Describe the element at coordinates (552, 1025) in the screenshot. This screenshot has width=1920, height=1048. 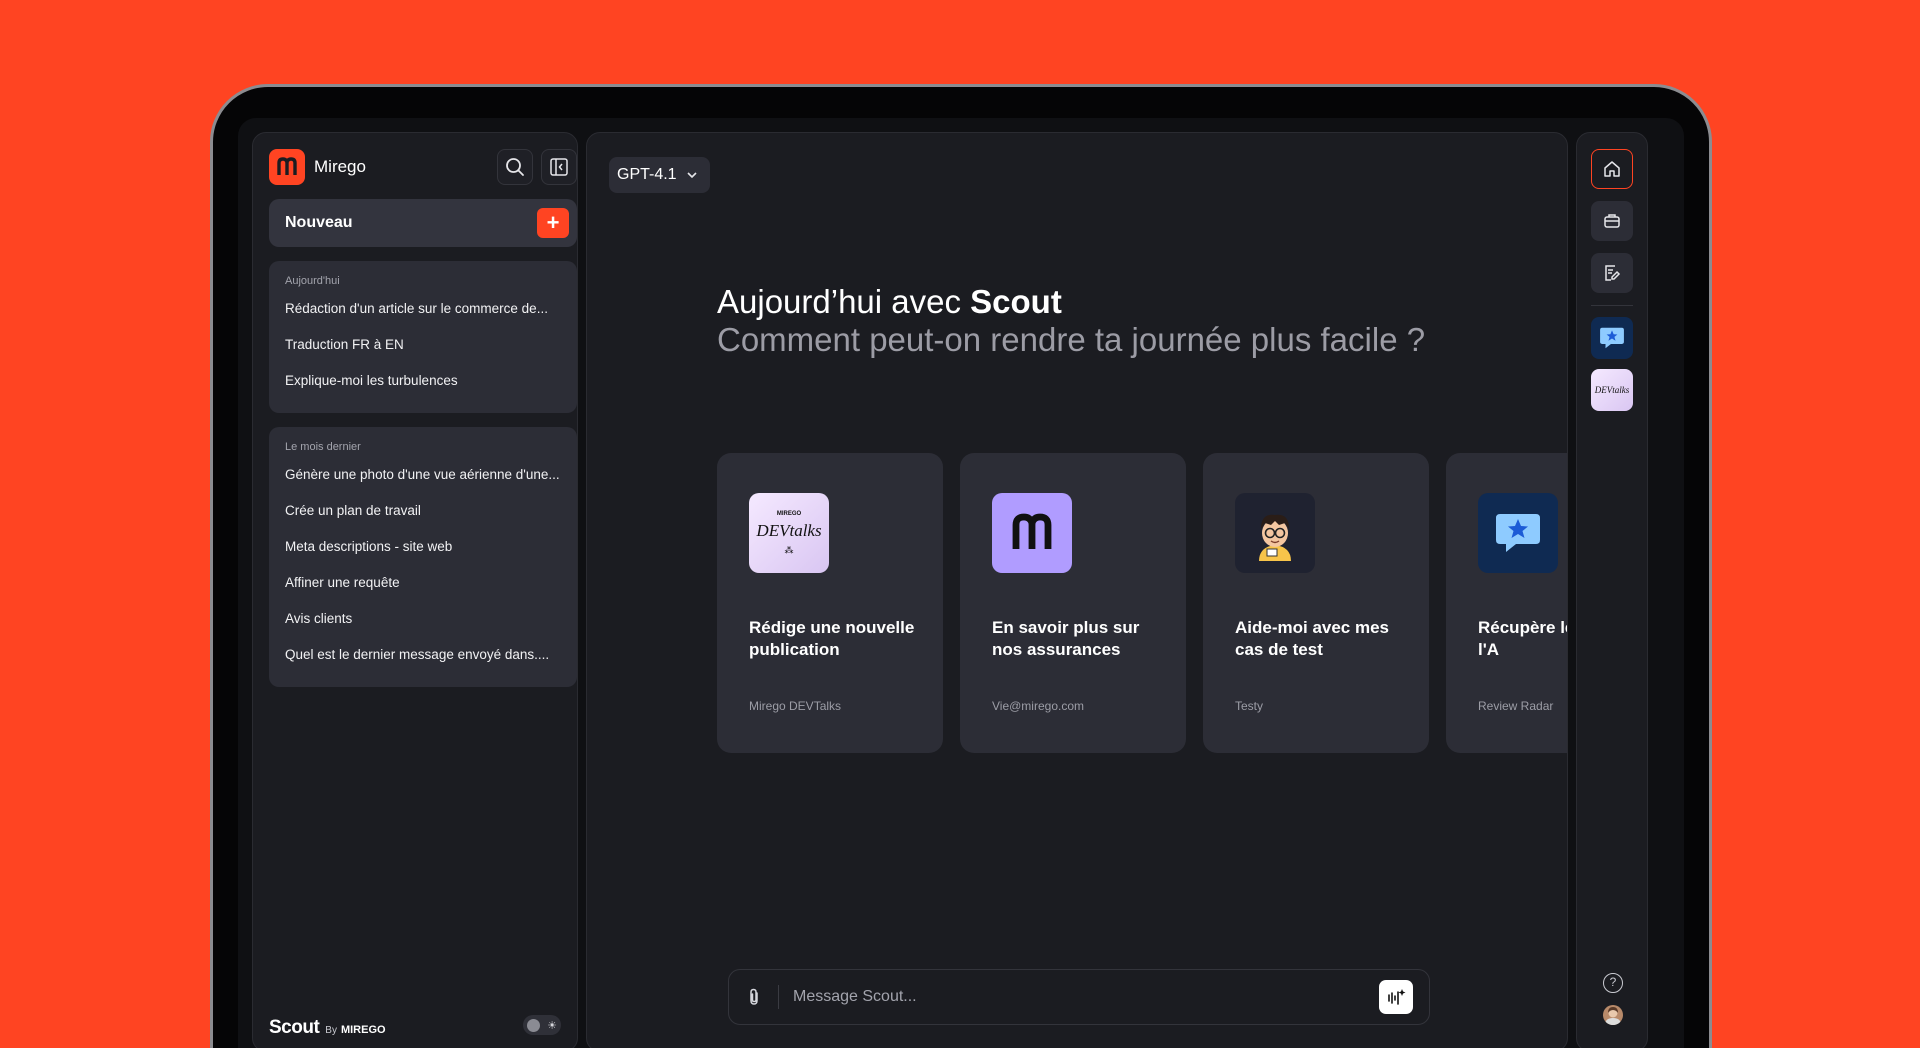
I see `sun-icon: ☀` at that location.